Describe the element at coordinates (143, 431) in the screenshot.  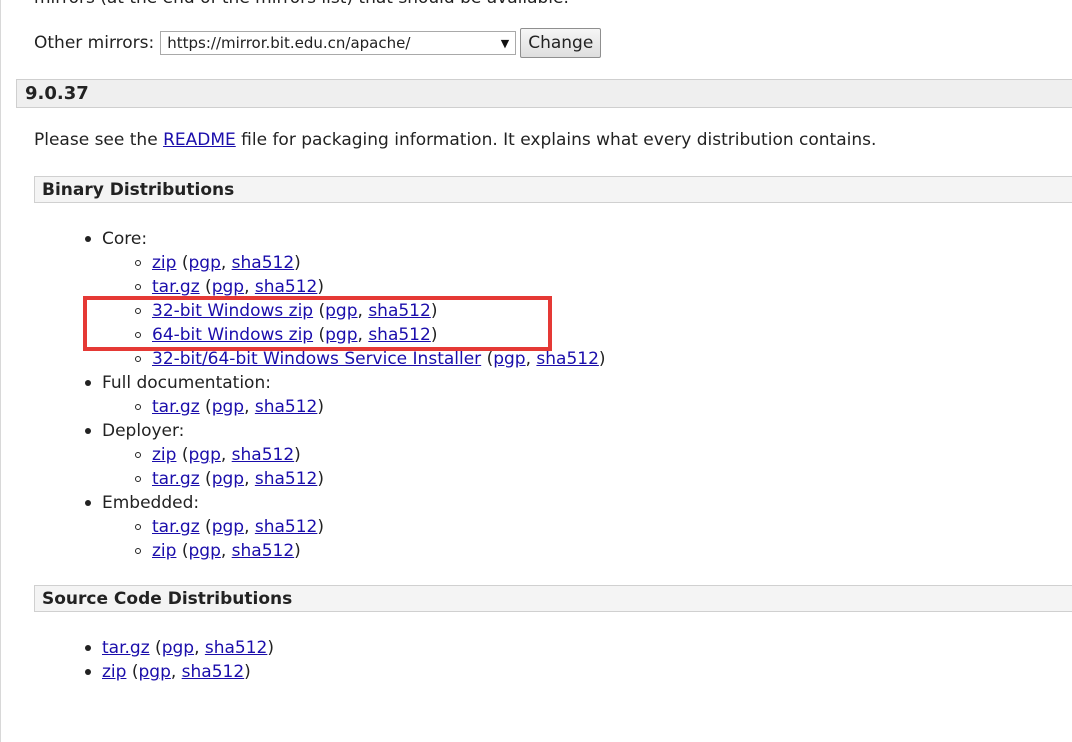
I see `group-label: Deployer:` at that location.